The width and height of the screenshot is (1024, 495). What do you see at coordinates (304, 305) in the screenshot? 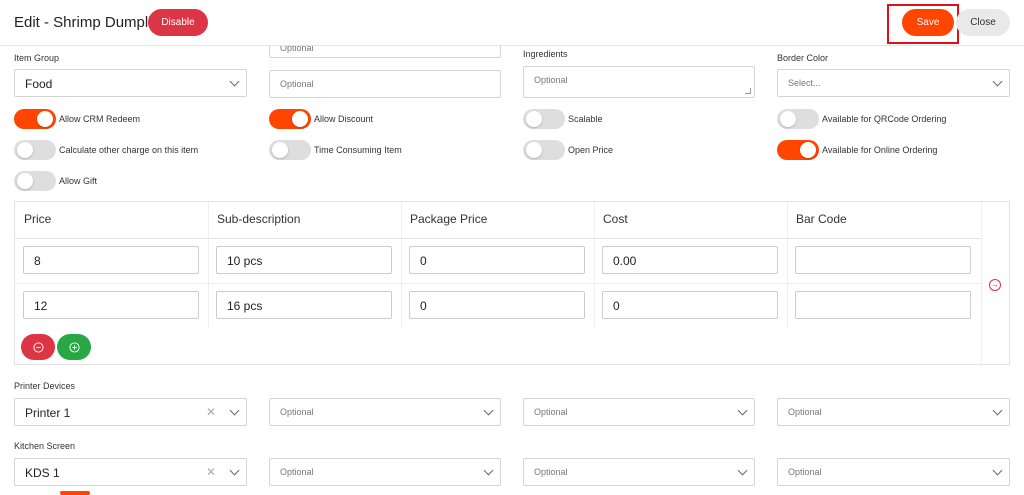
I see `sub-description-input: 16 pcs` at bounding box center [304, 305].